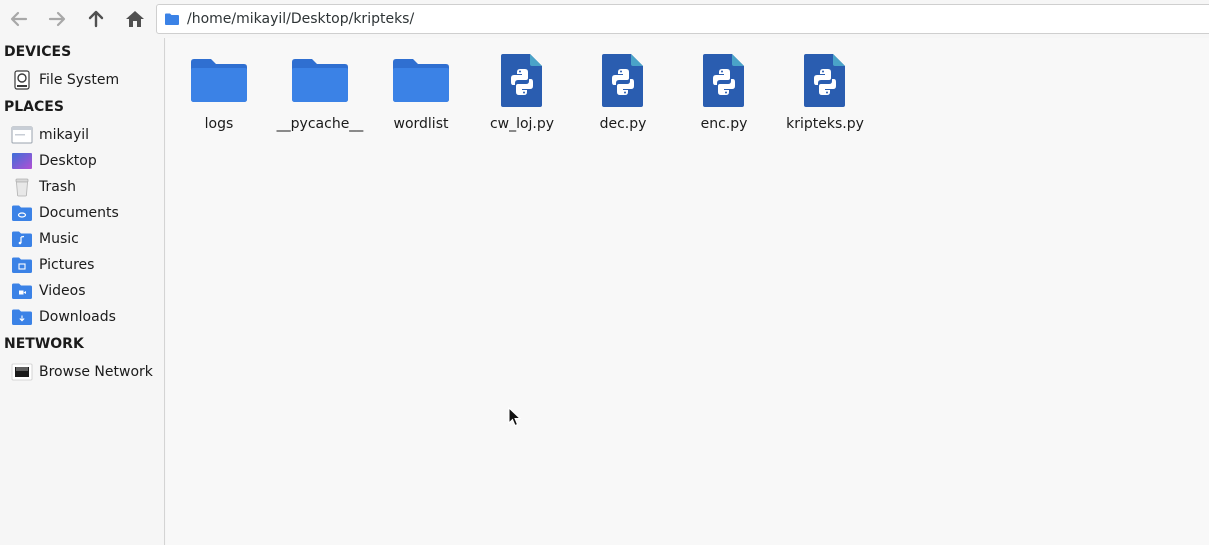  I want to click on sidebar-item-label: Documents, so click(79, 213).